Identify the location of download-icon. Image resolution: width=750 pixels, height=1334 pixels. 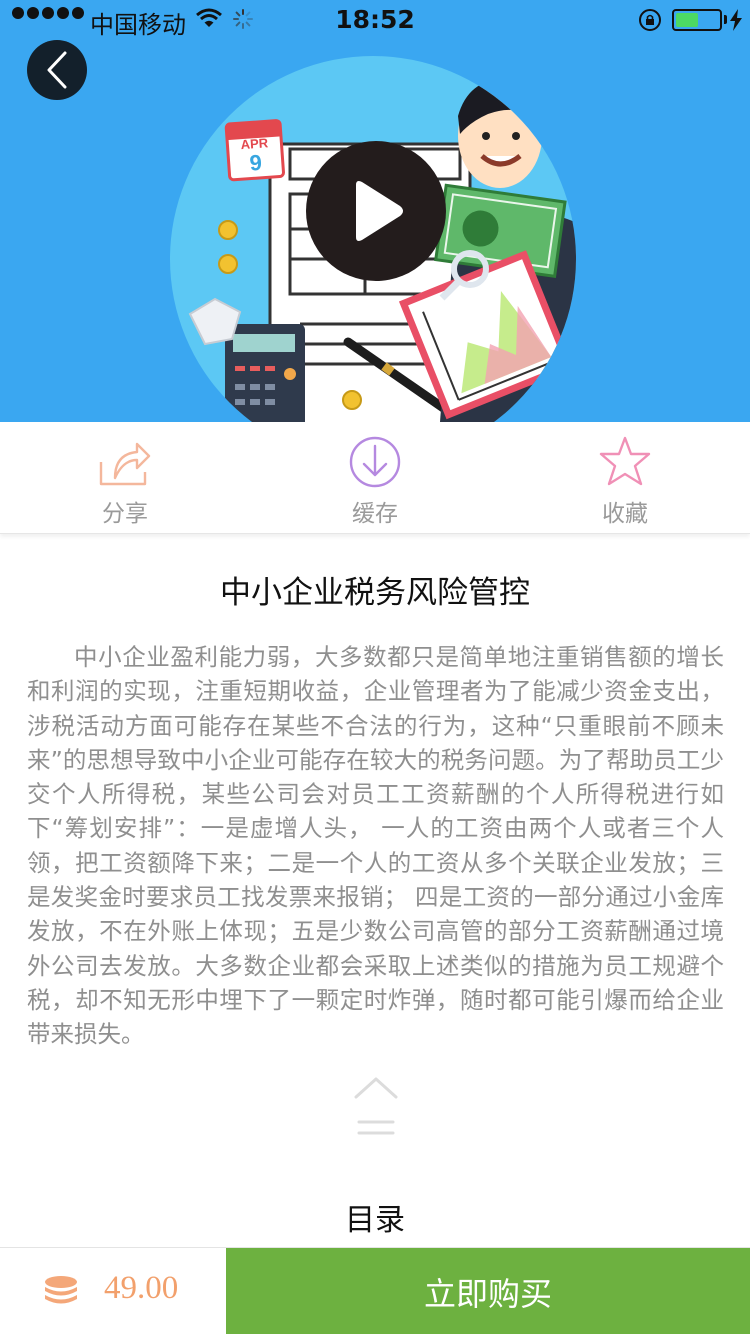
(375, 462).